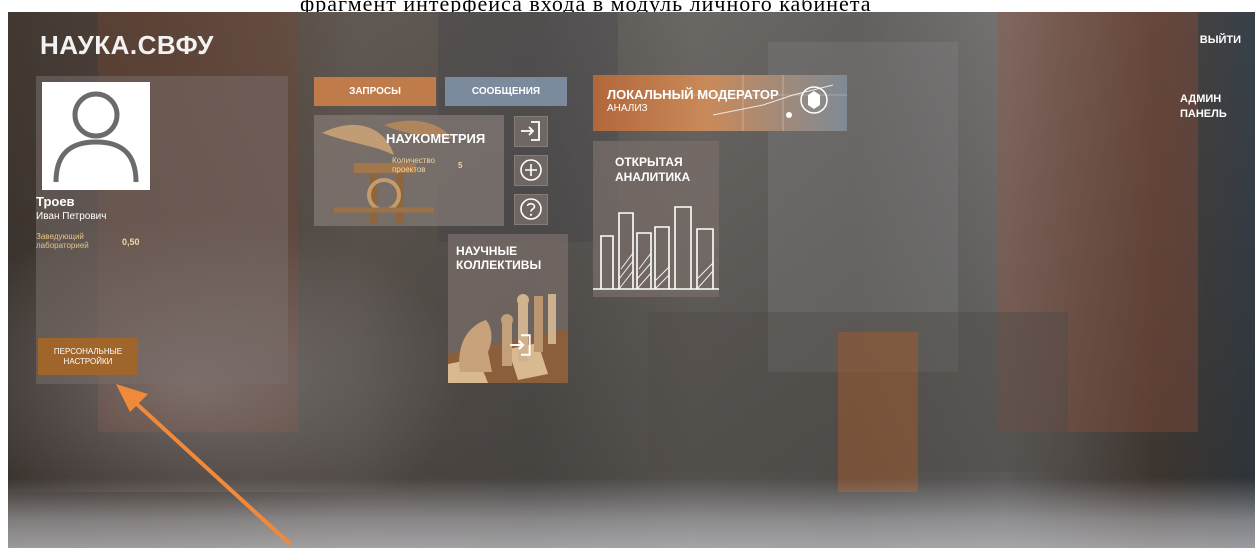  Describe the element at coordinates (508, 308) in the screenshot. I see `scientific-collectives-tile: НАУЧНЫЕ КОЛЛЕКТИВЫ` at that location.